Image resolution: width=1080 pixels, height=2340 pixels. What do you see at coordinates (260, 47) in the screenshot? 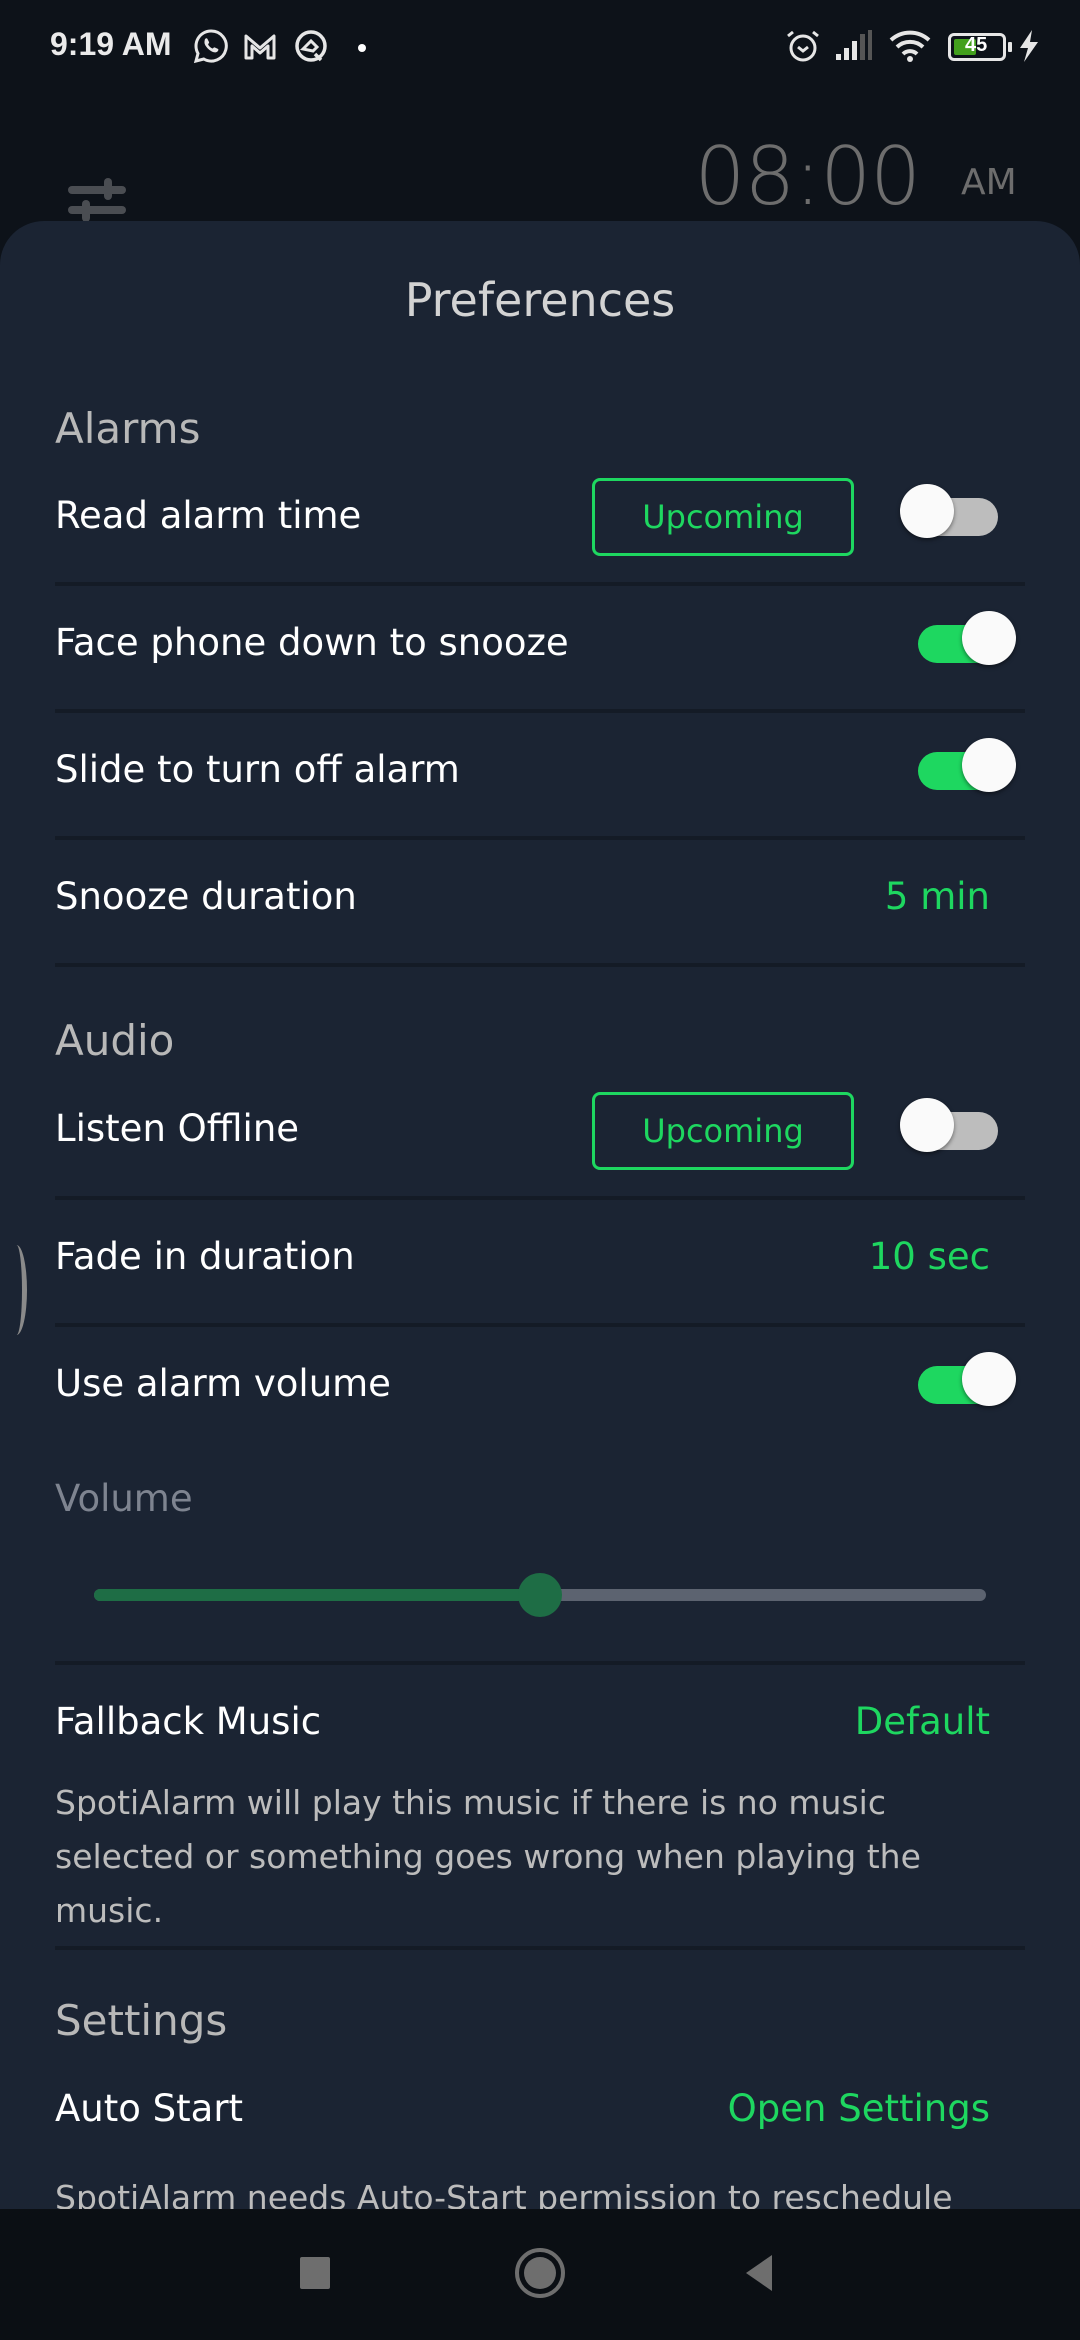
I see `gmail-icon` at bounding box center [260, 47].